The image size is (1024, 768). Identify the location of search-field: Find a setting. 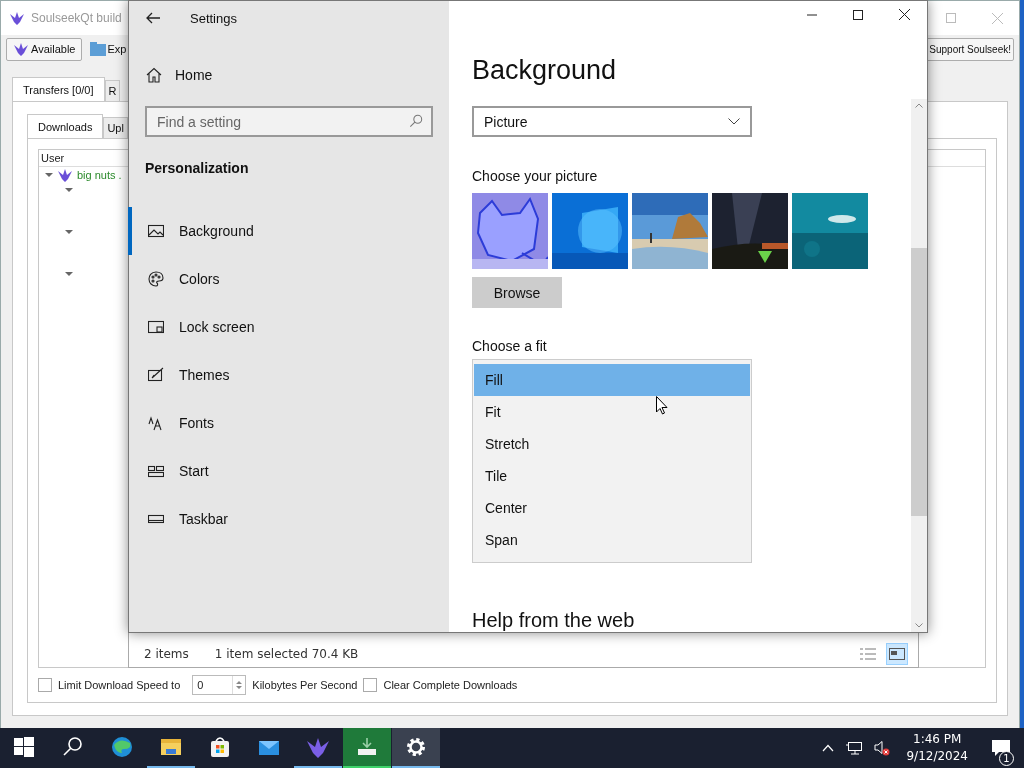
(289, 121).